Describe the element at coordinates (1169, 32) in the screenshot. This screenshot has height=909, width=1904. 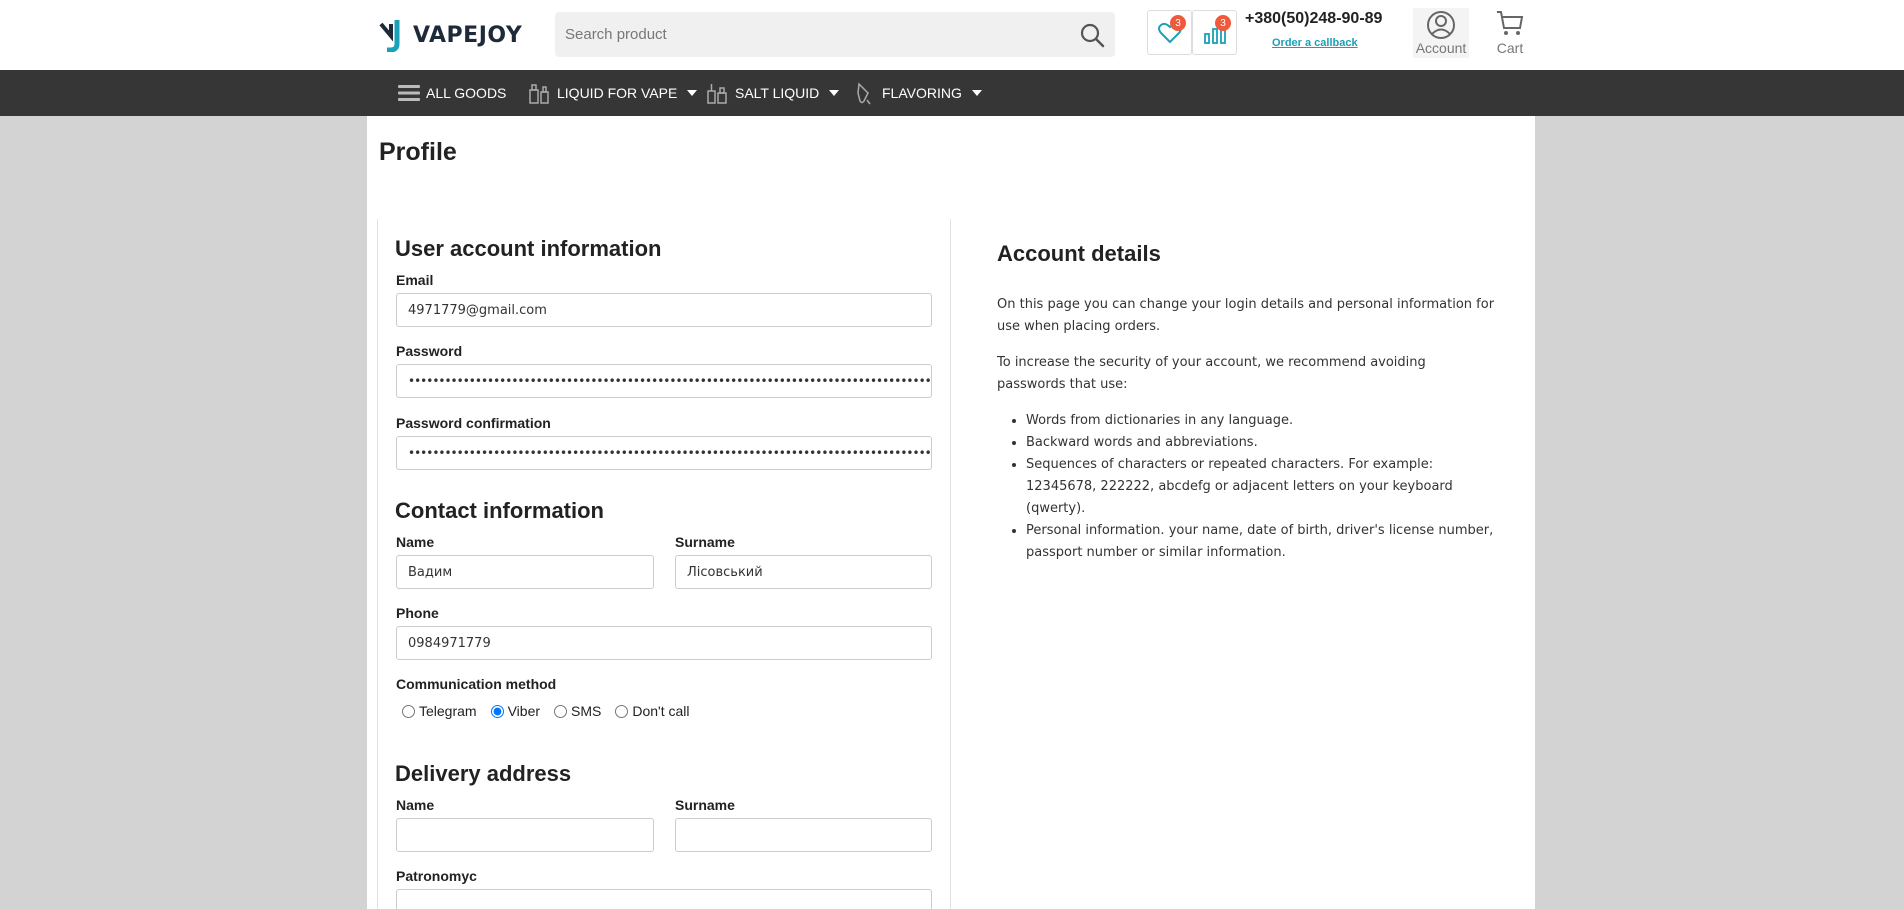
I see `wishlist-button: 3` at that location.